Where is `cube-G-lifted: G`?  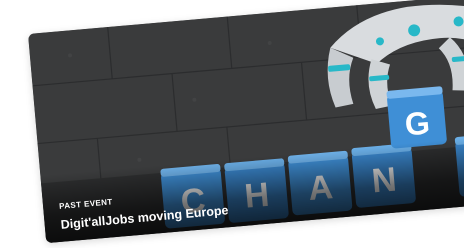
cube-G-lifted: G is located at coordinates (416, 117).